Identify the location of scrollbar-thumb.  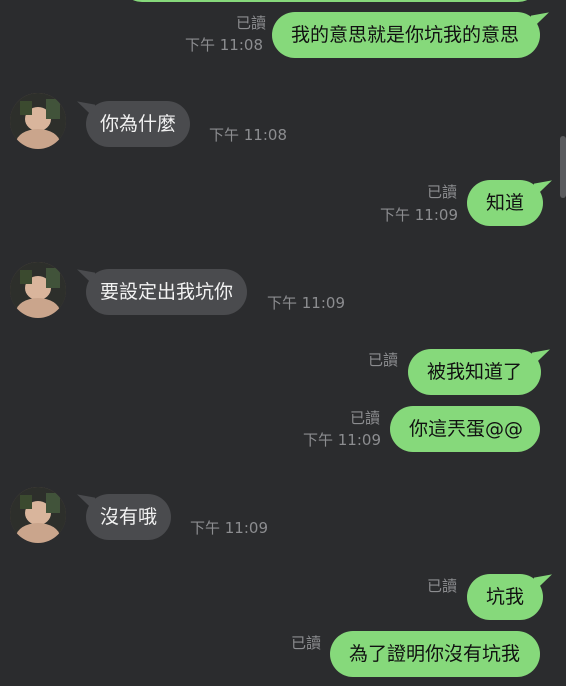
(563, 167).